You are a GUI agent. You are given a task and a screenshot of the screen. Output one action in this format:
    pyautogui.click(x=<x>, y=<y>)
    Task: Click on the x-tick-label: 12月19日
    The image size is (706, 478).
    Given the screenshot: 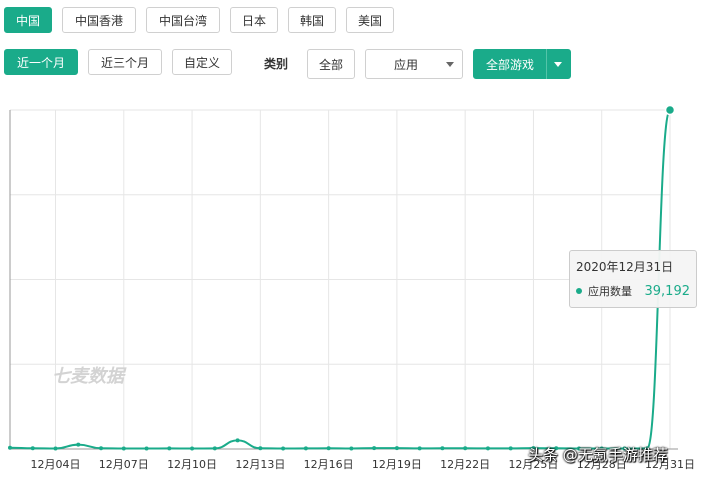 What is the action you would take?
    pyautogui.click(x=397, y=464)
    